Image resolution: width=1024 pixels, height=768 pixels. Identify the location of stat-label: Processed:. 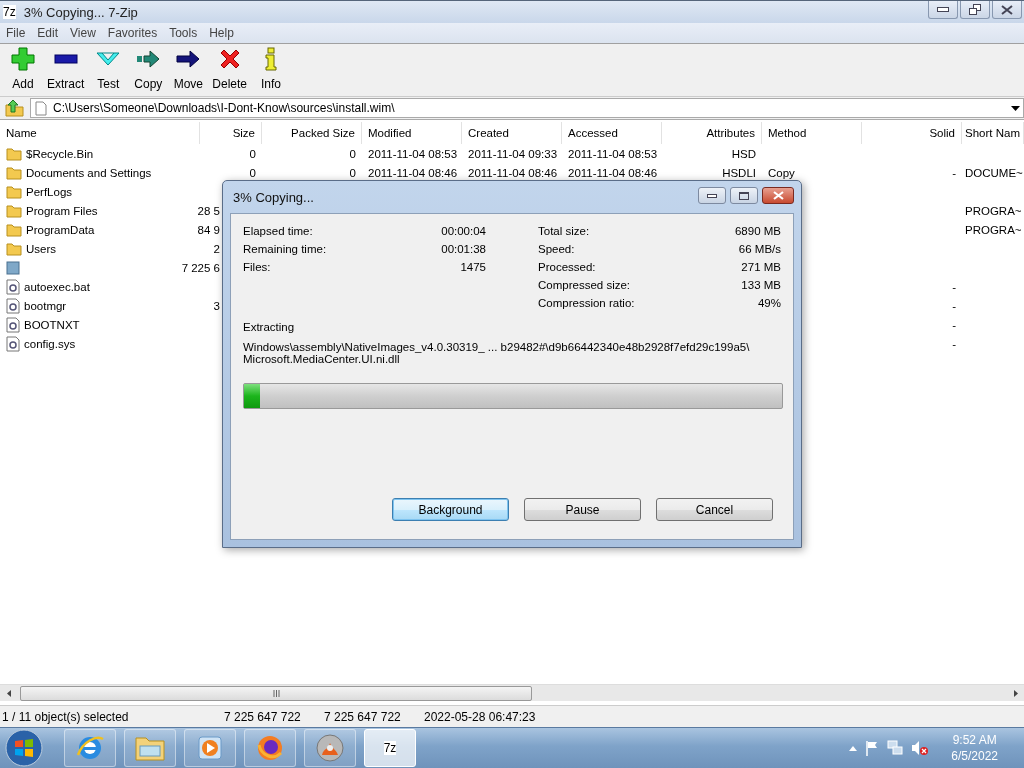
(567, 267).